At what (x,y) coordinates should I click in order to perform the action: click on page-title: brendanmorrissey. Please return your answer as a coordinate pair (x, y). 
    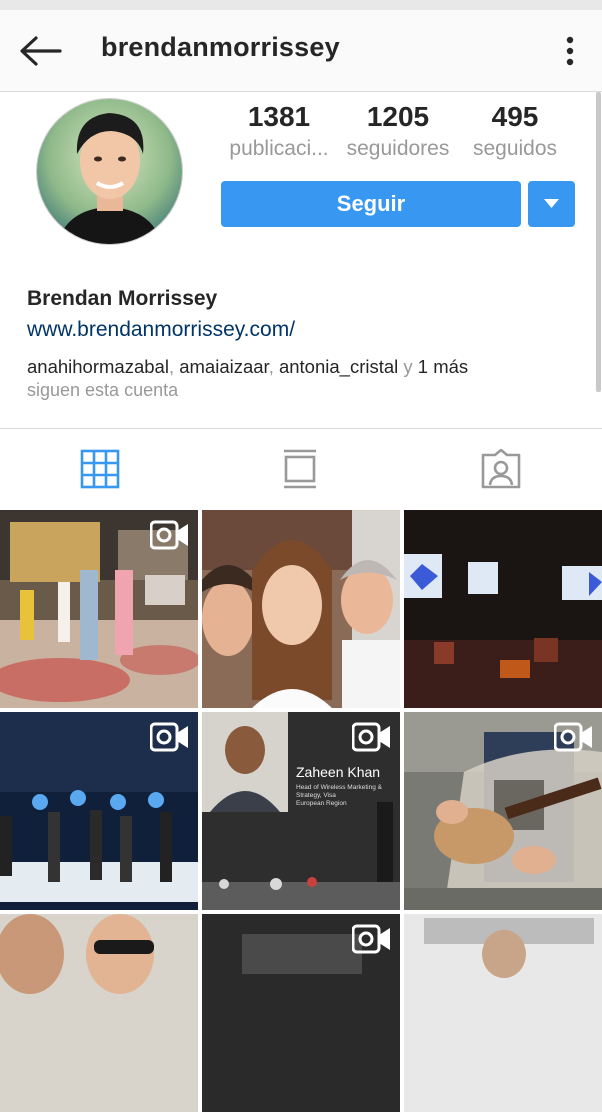
    Looking at the image, I should click on (220, 47).